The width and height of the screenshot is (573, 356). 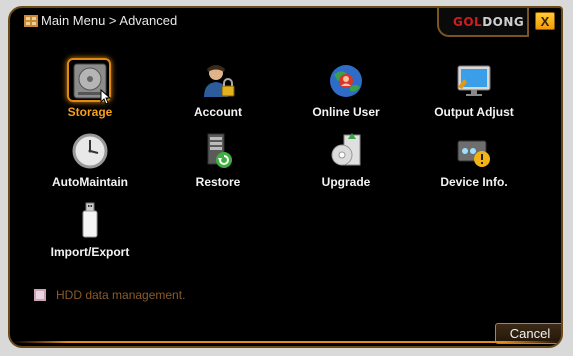 What do you see at coordinates (218, 182) in the screenshot?
I see `menu-item-label: Restore` at bounding box center [218, 182].